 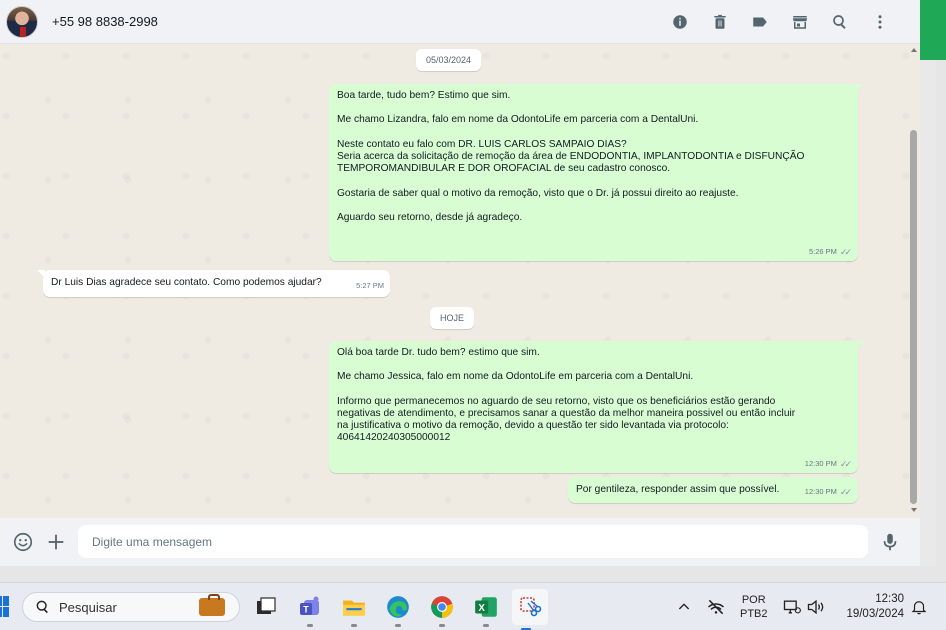 I want to click on file-explorer-icon, so click(x=354, y=610).